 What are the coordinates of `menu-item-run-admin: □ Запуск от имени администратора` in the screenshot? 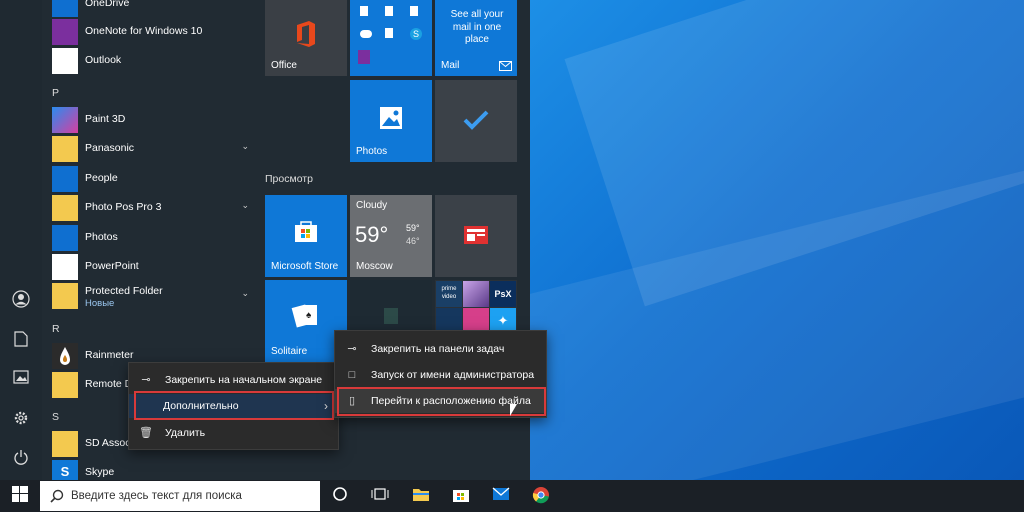 It's located at (440, 375).